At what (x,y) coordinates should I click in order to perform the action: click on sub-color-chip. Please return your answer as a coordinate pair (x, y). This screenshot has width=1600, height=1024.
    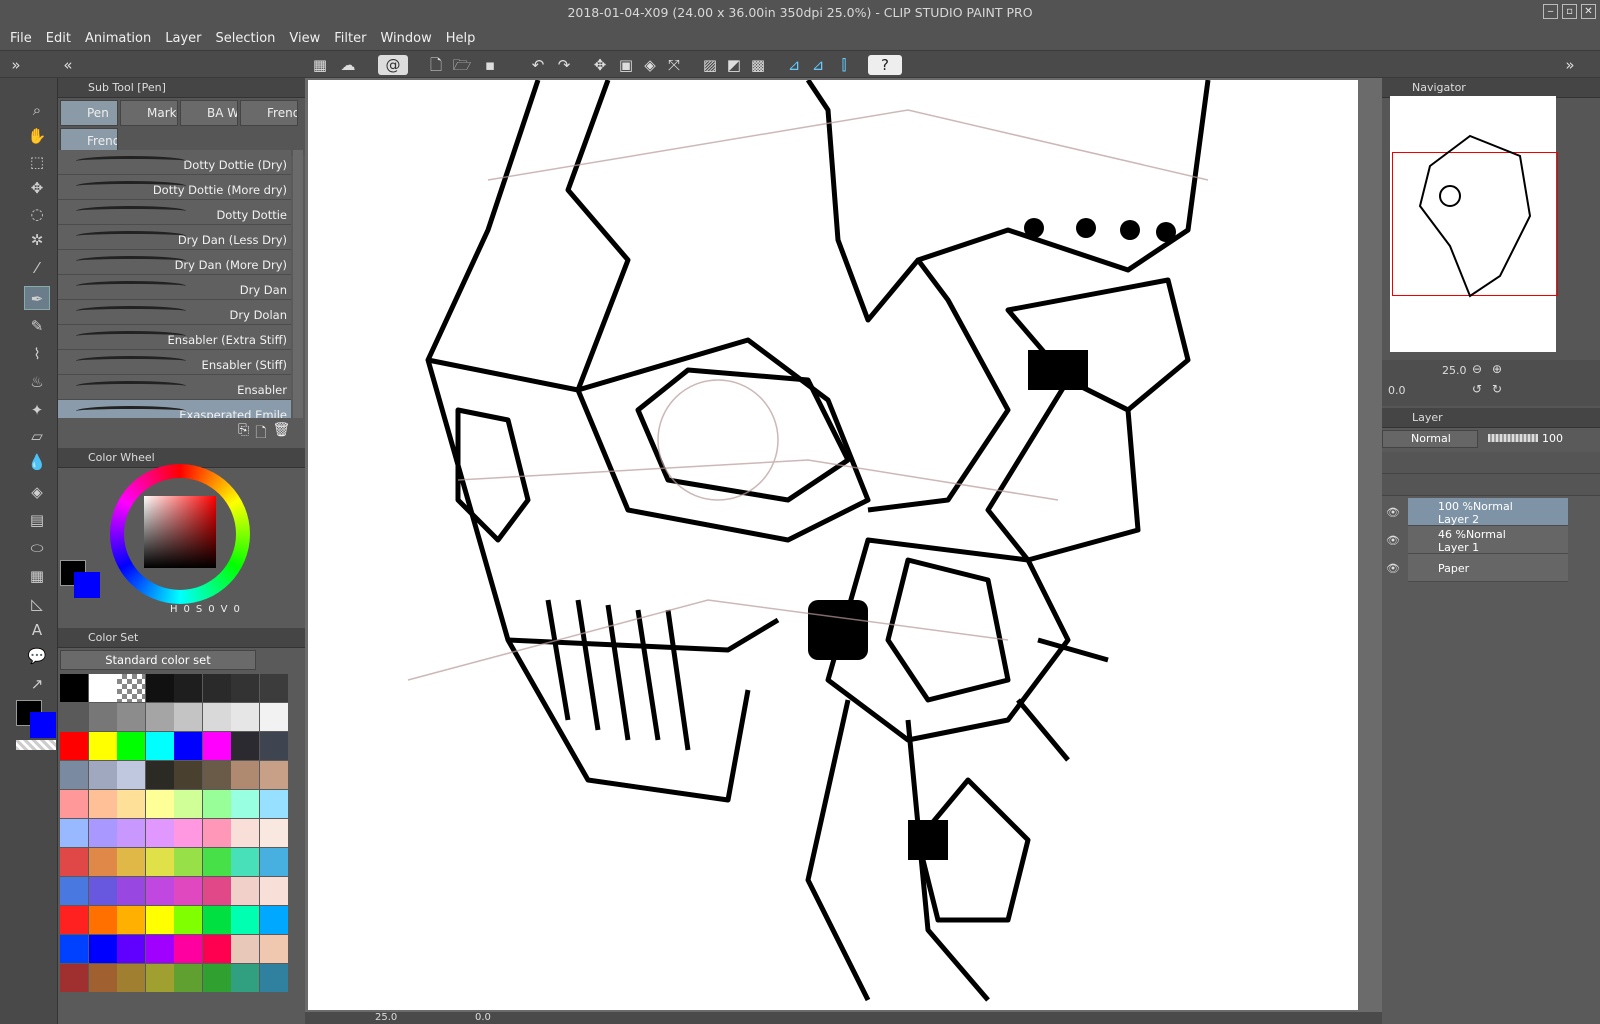
    Looking at the image, I should click on (87, 585).